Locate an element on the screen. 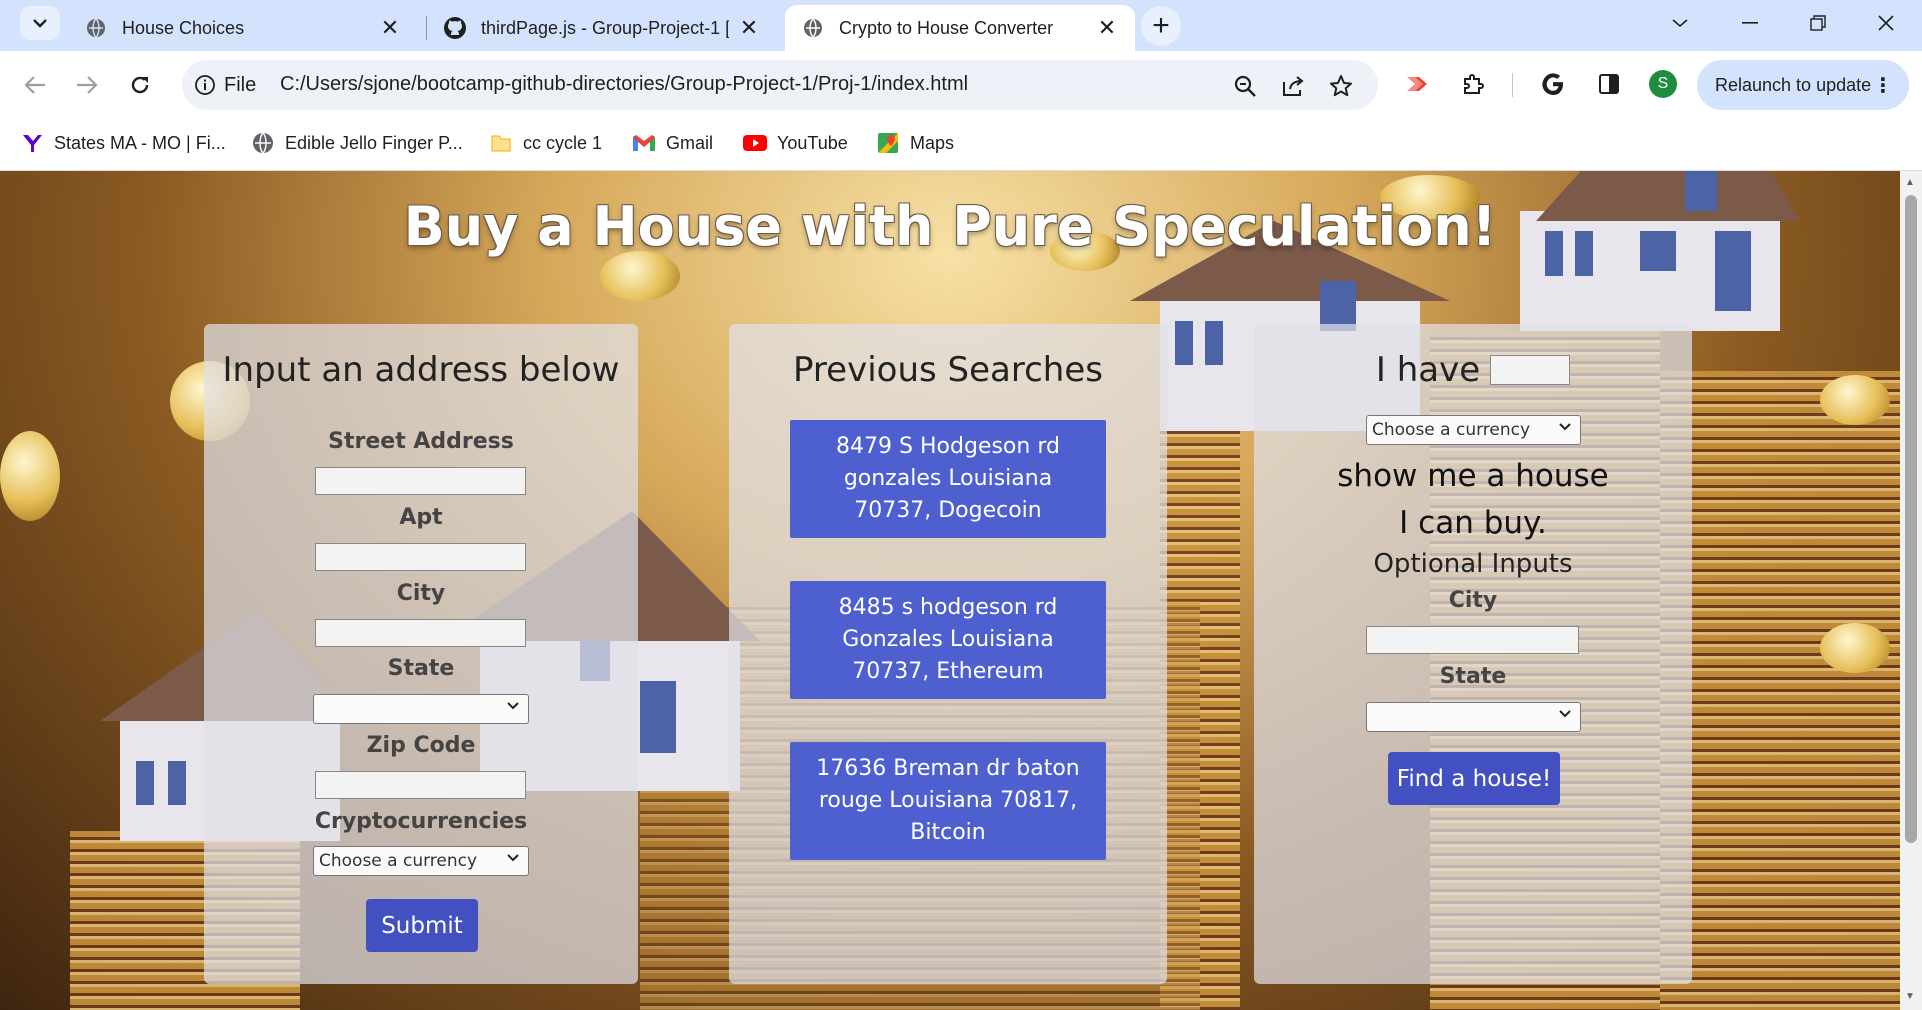 The image size is (1922, 1010). bookmark-gmail: Gmail is located at coordinates (672, 143).